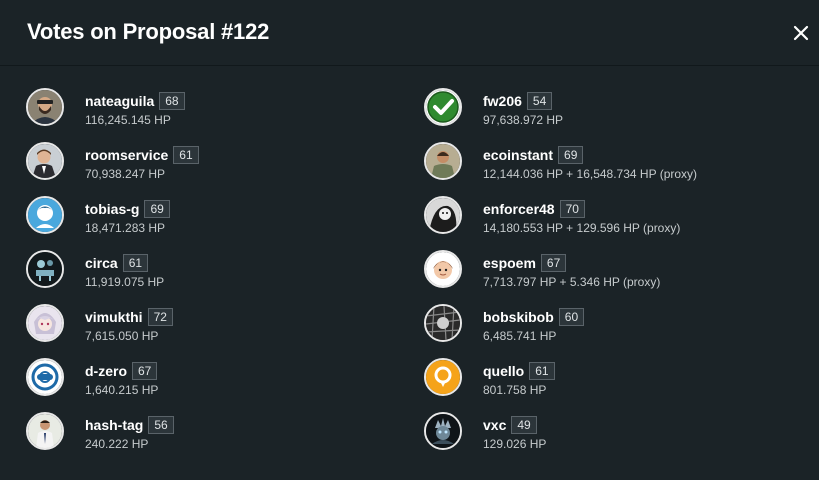 Image resolution: width=819 pixels, height=480 pixels. I want to click on voter-hp: 801.758 HP, so click(515, 390).